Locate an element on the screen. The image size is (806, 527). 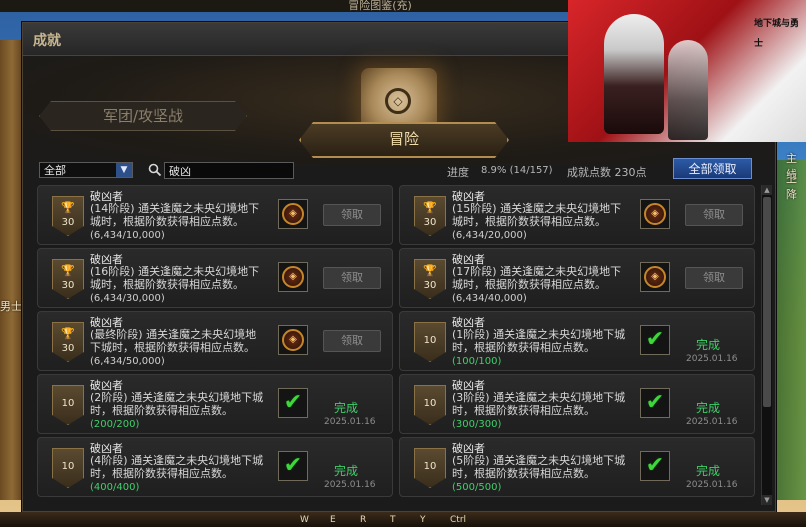
tab-legion-siege: 军团/攻坚战 is located at coordinates (143, 116).